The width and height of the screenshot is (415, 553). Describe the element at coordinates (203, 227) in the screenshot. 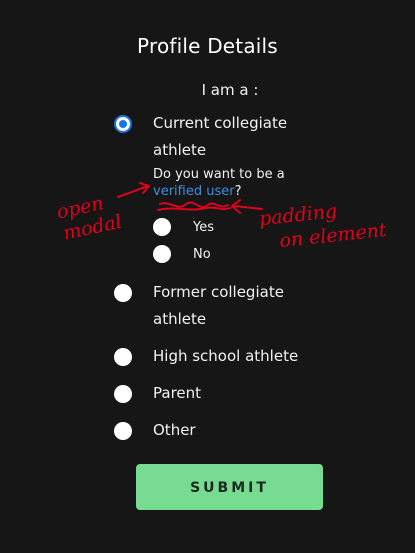

I see `verify-yes-label: Yes` at that location.